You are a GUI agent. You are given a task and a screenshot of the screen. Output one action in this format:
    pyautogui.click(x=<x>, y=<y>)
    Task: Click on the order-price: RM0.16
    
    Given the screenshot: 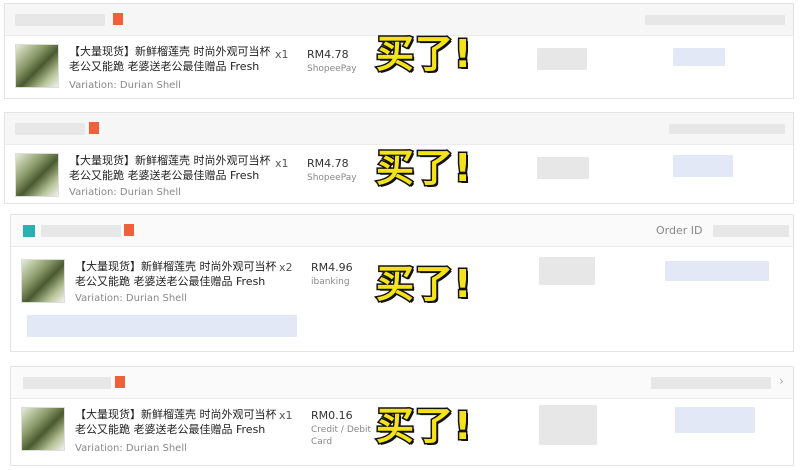 What is the action you would take?
    pyautogui.click(x=332, y=415)
    